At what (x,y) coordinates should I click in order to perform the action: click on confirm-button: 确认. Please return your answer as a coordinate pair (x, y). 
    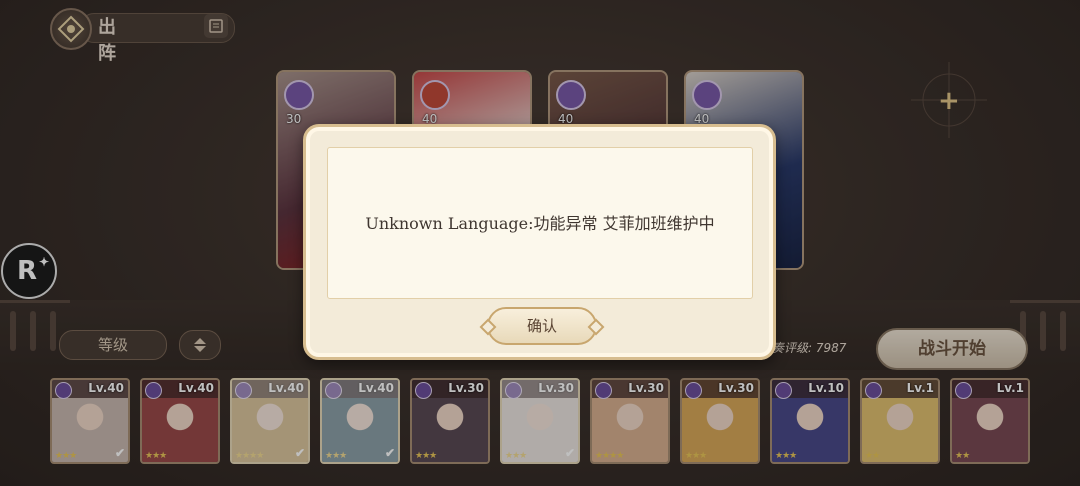
    Looking at the image, I should click on (542, 326).